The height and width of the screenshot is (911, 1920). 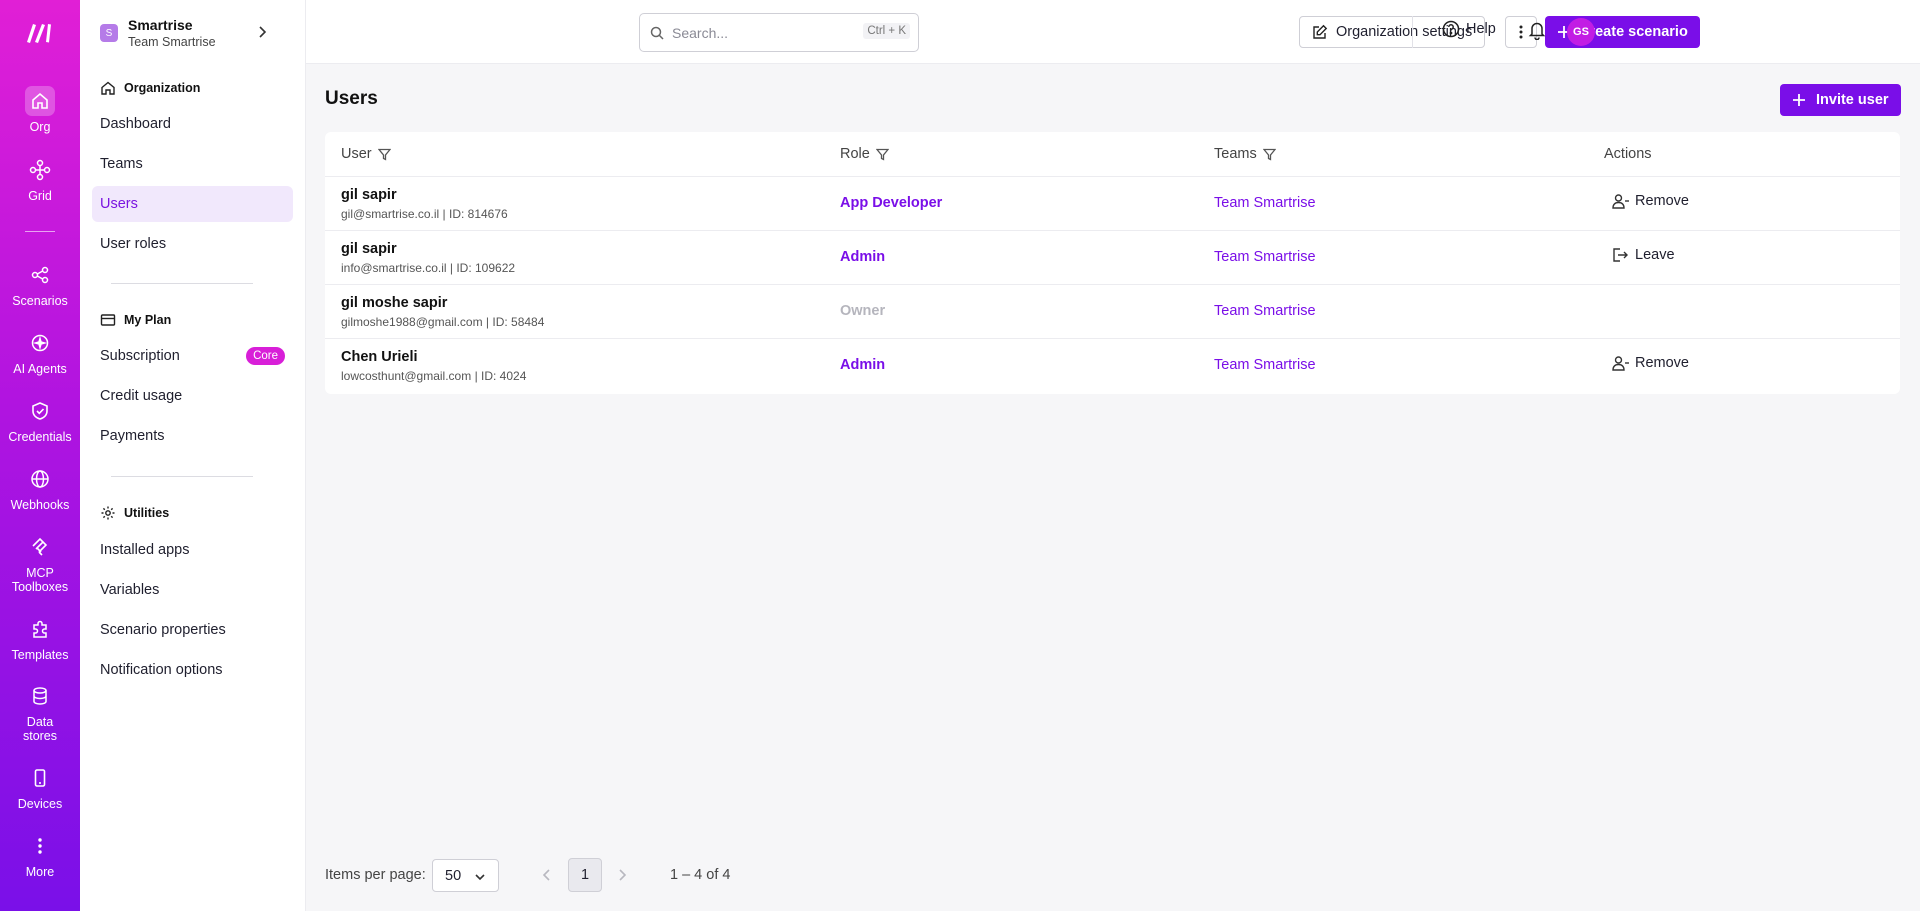 What do you see at coordinates (762, 32) in the screenshot?
I see `search-input` at bounding box center [762, 32].